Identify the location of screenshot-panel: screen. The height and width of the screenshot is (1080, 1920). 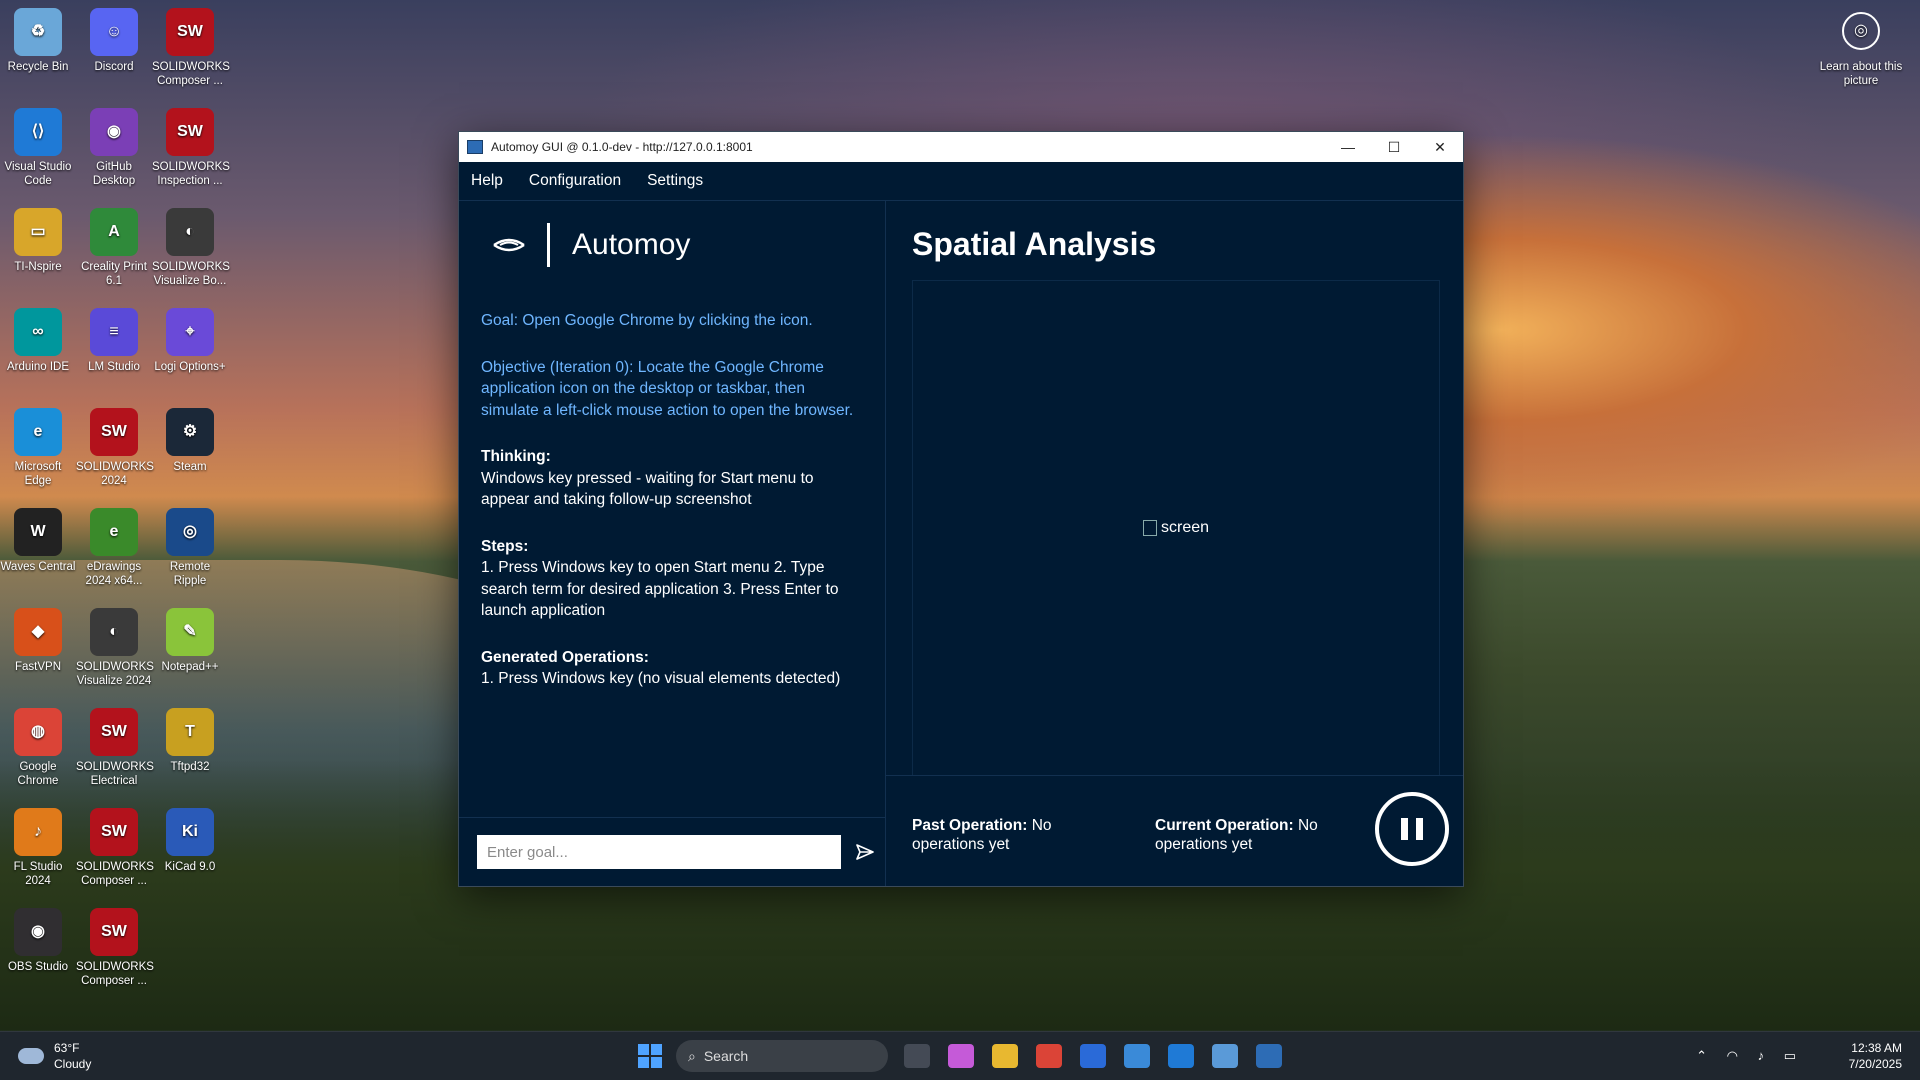
(1176, 528).